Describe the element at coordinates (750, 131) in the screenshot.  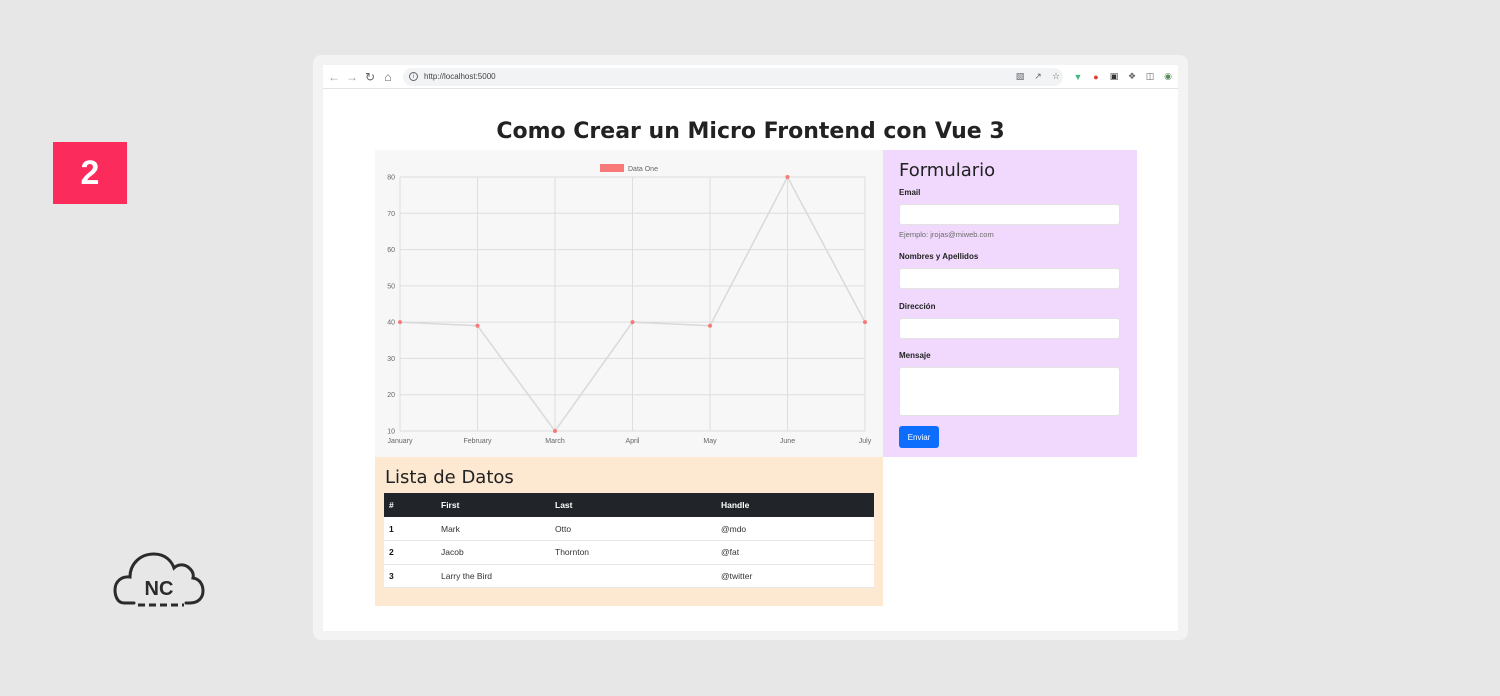
I see `page-title: Como Crear un Micro Frontend con Vue 3` at that location.